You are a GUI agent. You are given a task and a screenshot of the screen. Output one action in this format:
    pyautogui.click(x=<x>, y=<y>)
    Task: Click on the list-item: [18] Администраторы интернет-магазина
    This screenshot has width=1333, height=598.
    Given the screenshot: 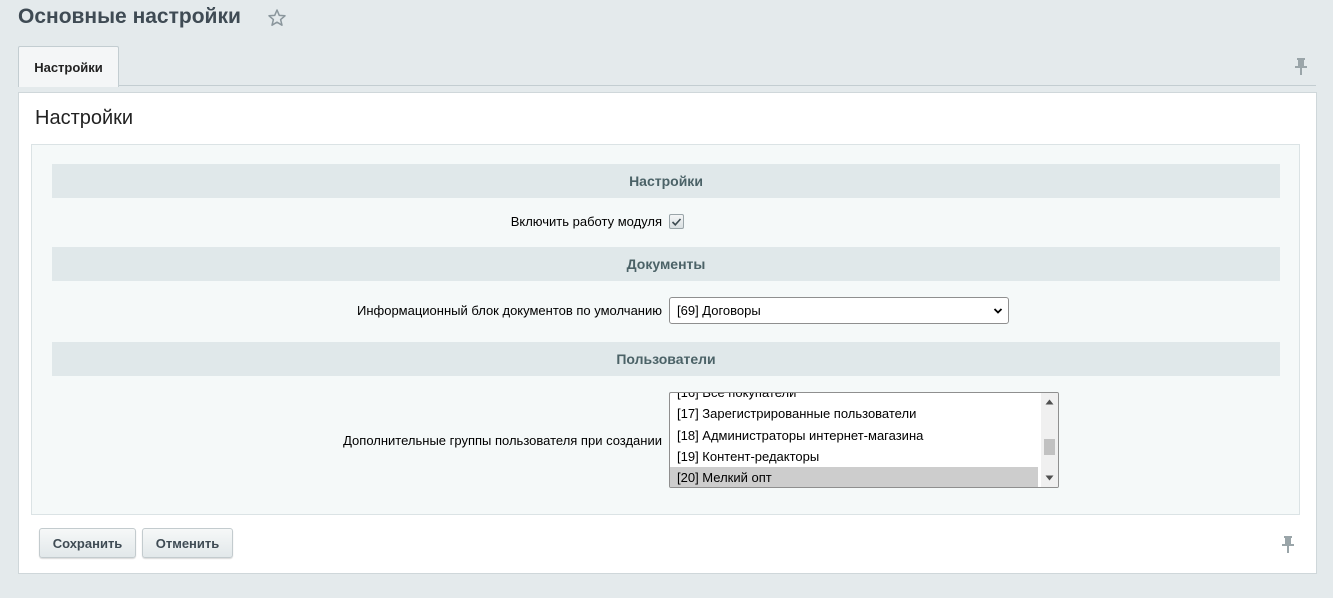 What is the action you would take?
    pyautogui.click(x=854, y=435)
    